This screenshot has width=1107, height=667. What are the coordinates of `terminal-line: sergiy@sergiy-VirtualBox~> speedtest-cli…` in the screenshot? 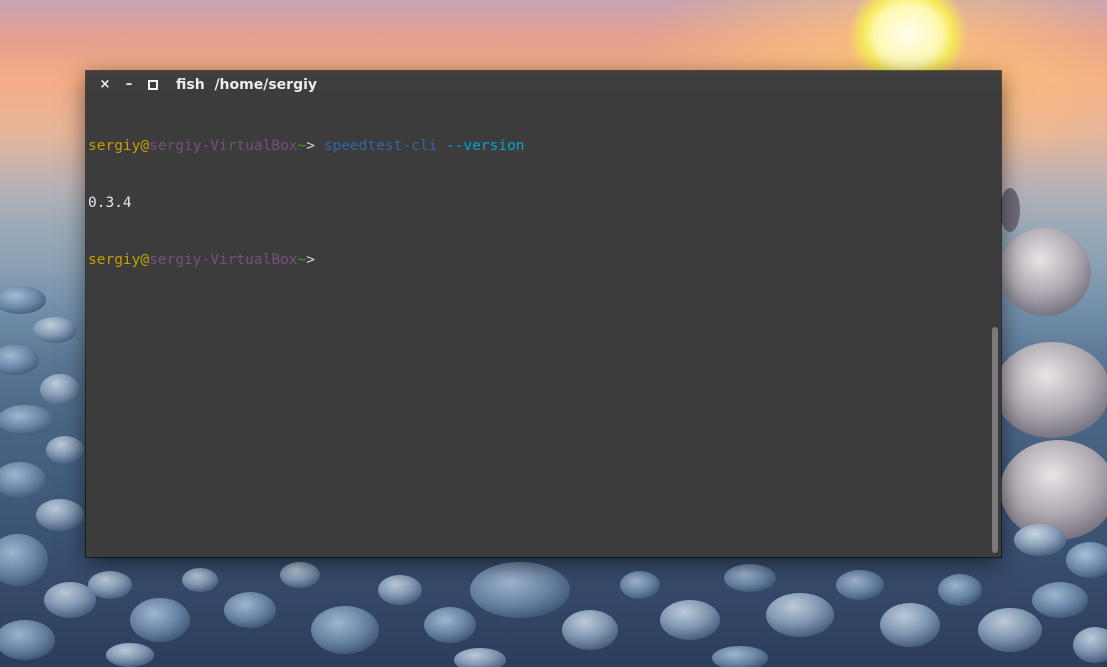 It's located at (533, 146).